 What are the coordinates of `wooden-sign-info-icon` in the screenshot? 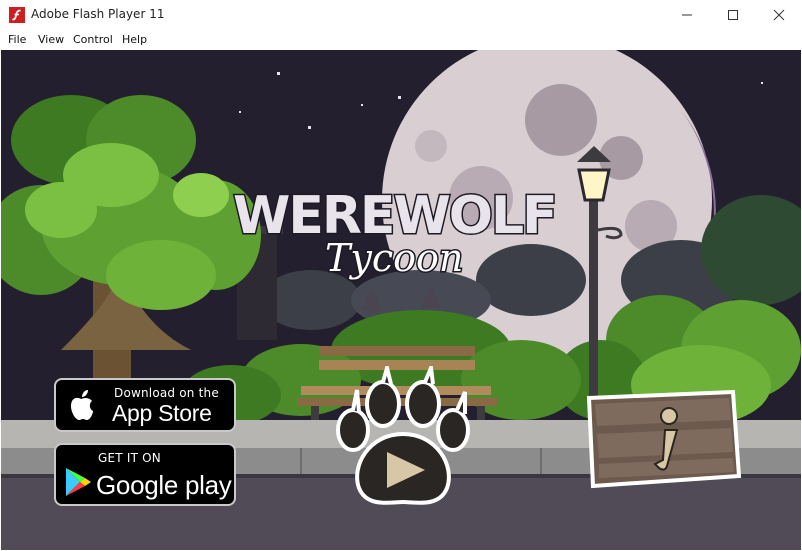 It's located at (664, 439).